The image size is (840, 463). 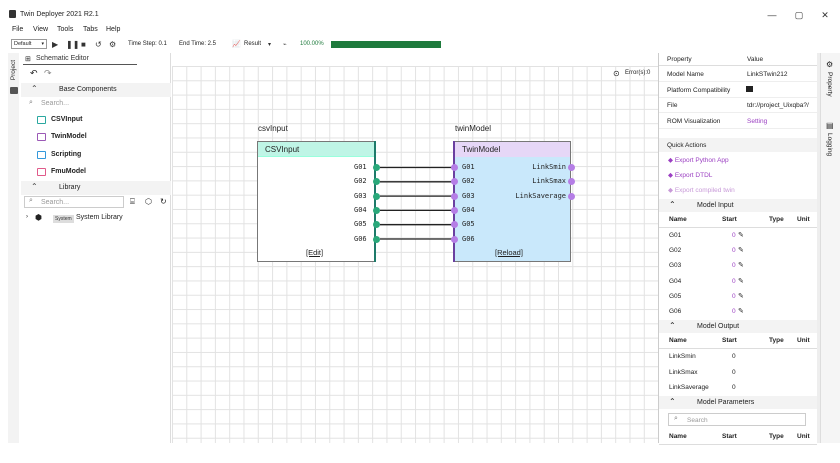 What do you see at coordinates (675, 266) in the screenshot?
I see `table-row-name: G03` at bounding box center [675, 266].